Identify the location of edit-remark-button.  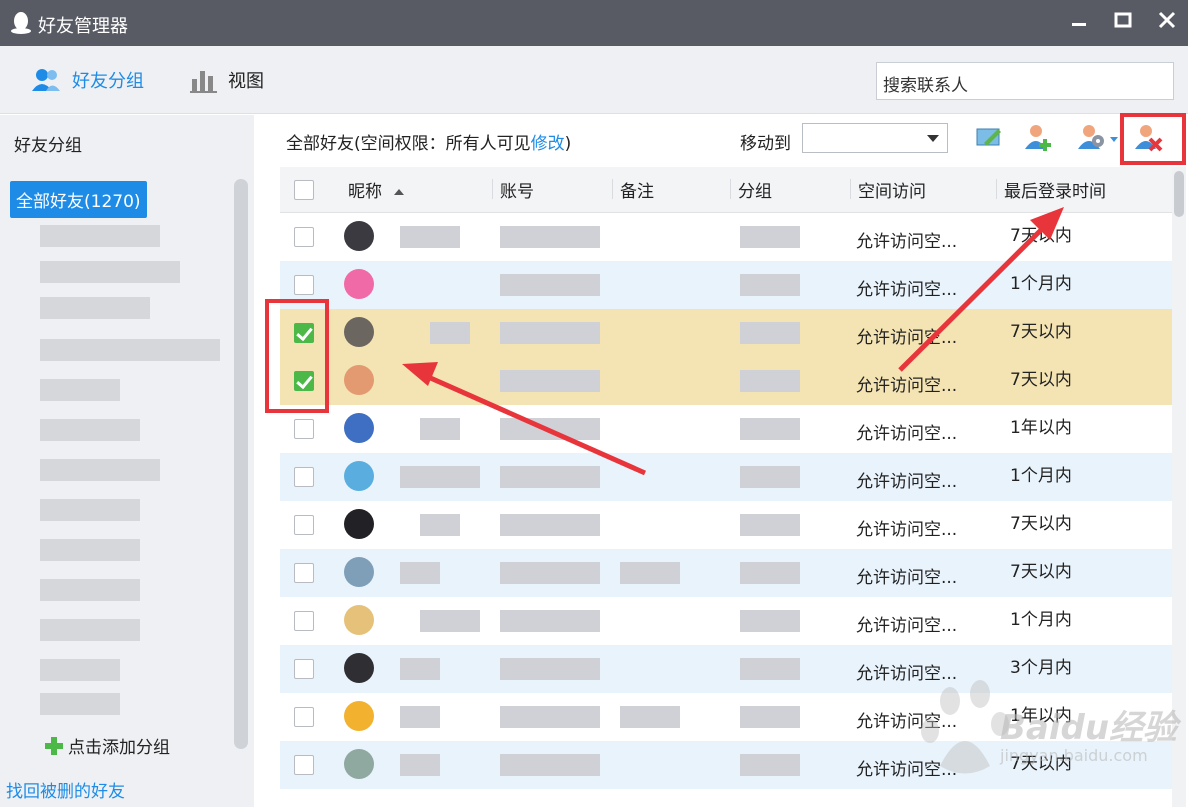
(991, 139).